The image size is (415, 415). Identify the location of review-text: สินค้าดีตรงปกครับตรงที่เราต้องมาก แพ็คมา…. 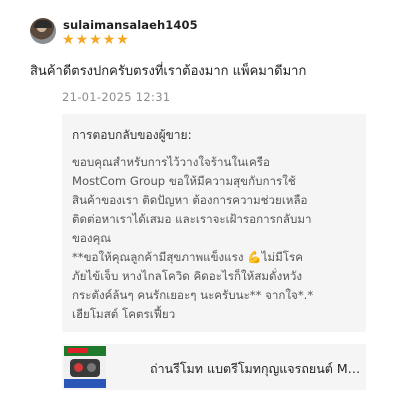
(168, 71).